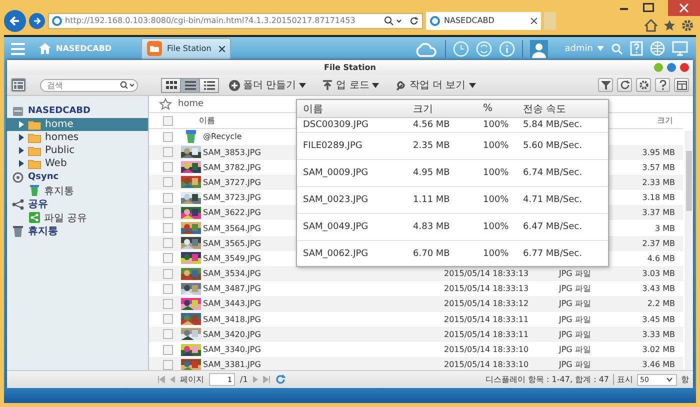 This screenshot has height=407, width=700. Describe the element at coordinates (191, 104) in the screenshot. I see `breadcrumb: home` at that location.